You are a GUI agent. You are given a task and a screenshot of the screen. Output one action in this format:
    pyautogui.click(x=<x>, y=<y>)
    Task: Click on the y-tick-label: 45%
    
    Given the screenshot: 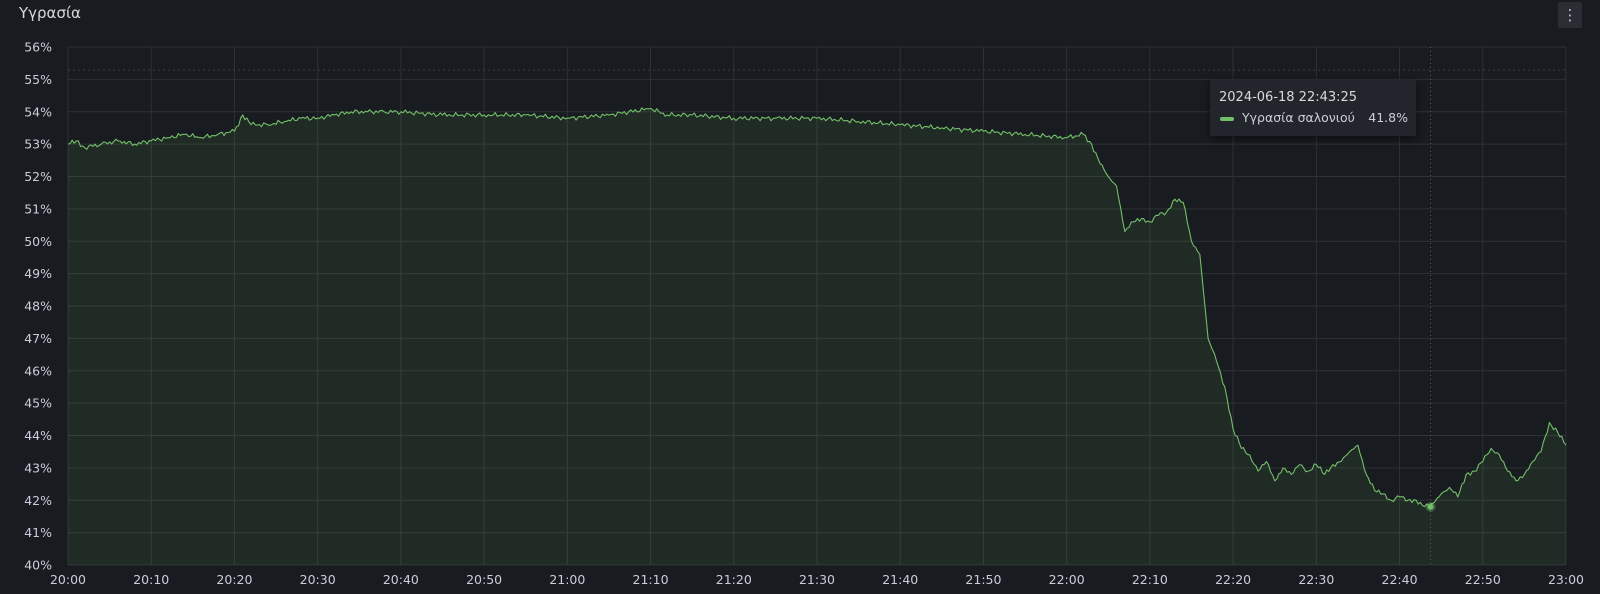 What is the action you would take?
    pyautogui.click(x=38, y=403)
    